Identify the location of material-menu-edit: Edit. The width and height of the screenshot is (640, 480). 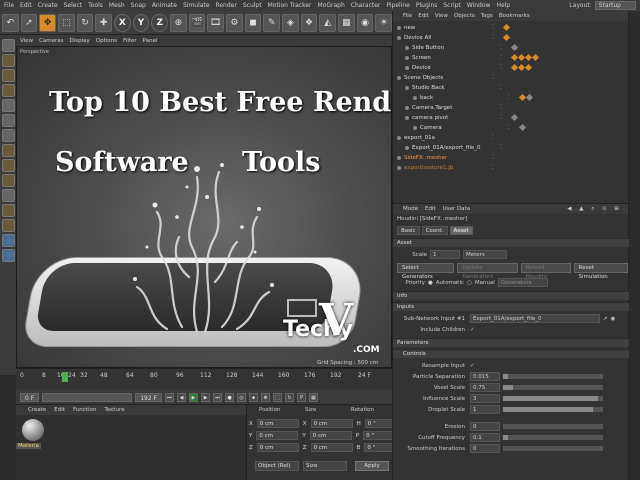
(59, 410).